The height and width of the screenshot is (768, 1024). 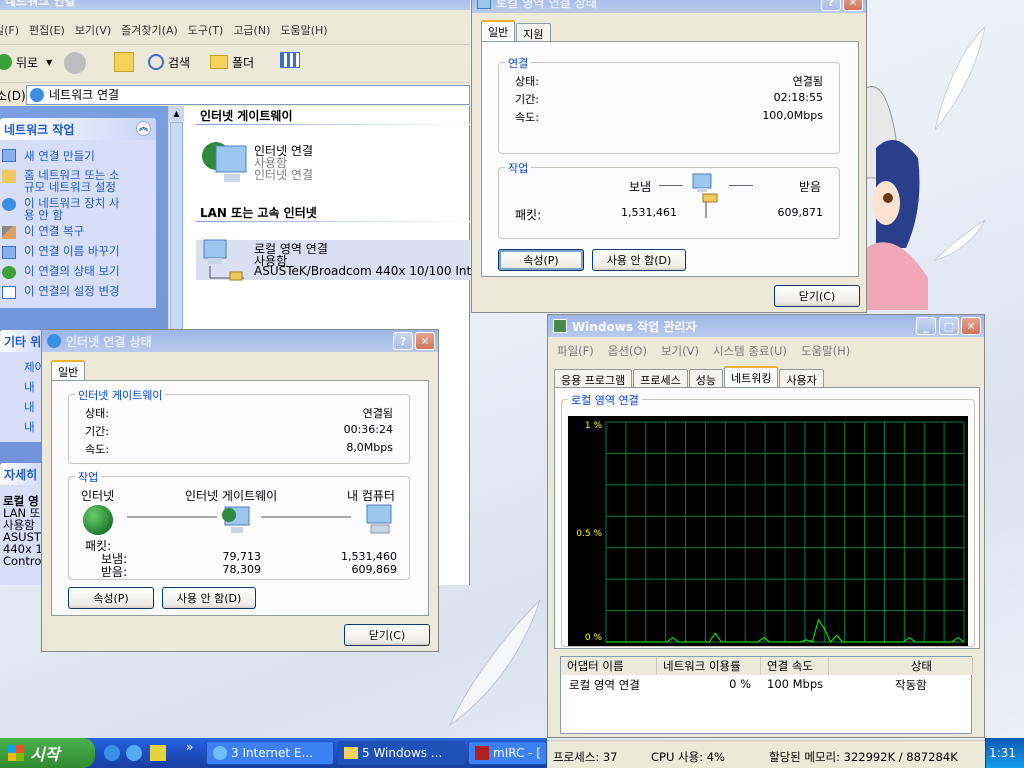 What do you see at coordinates (124, 62) in the screenshot?
I see `up-folder-icon` at bounding box center [124, 62].